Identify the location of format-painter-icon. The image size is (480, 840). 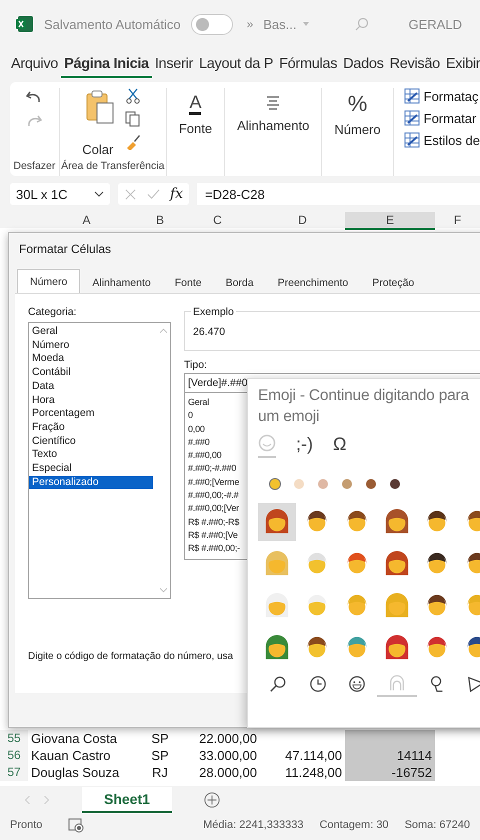
(132, 142).